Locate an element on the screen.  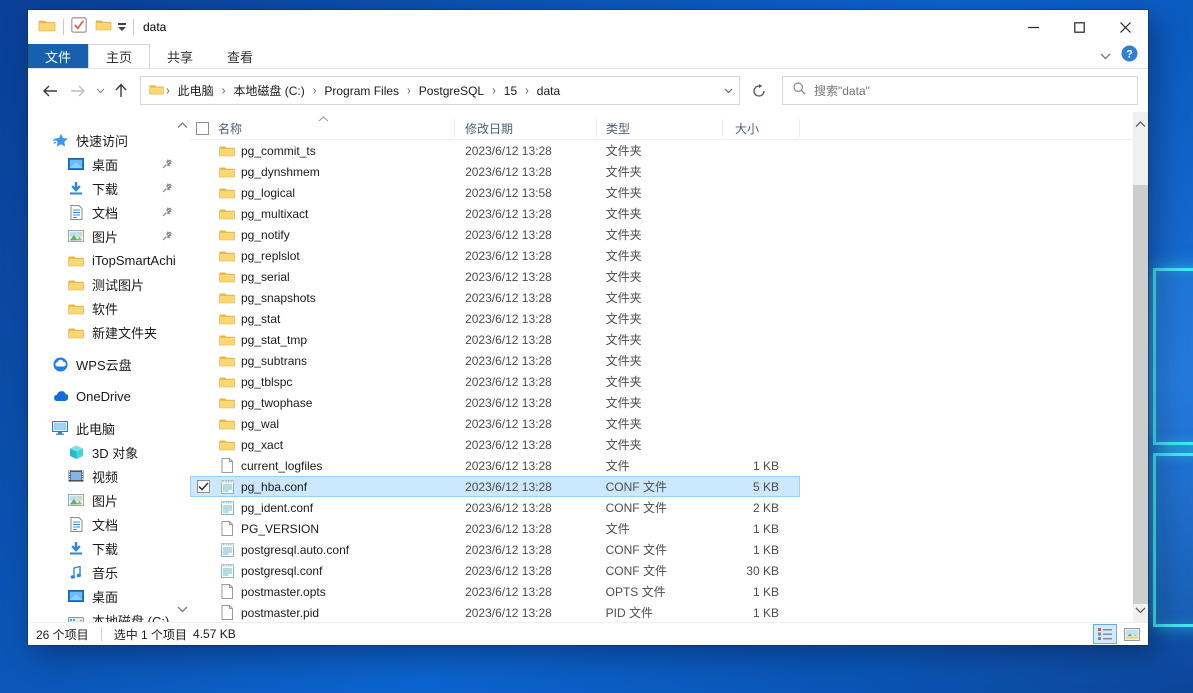
file-row: pg_stat 2023/6/12 13:28 文件夹 is located at coordinates (495, 318).